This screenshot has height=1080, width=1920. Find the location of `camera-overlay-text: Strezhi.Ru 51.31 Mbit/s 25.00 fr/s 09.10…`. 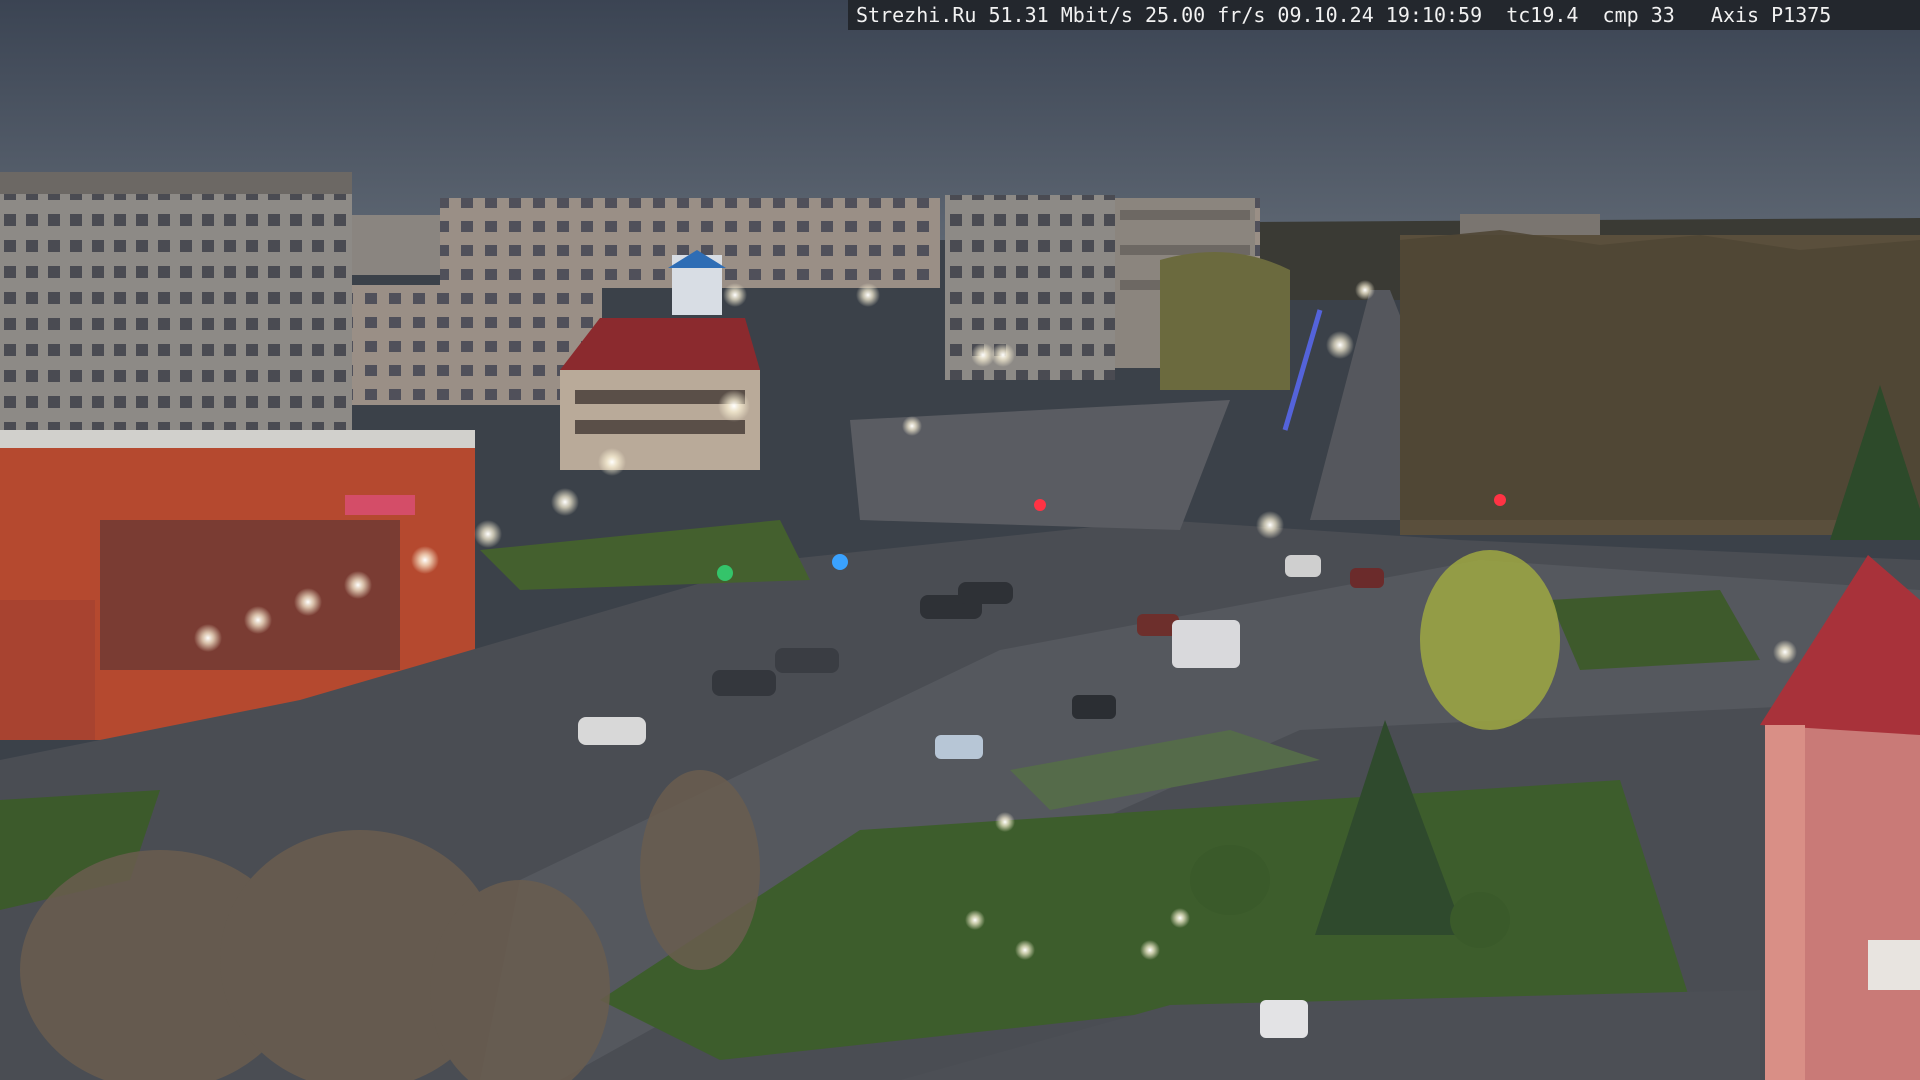

camera-overlay-text: Strezhi.Ru 51.31 Mbit/s 25.00 fr/s 09.10… is located at coordinates (1384, 15).